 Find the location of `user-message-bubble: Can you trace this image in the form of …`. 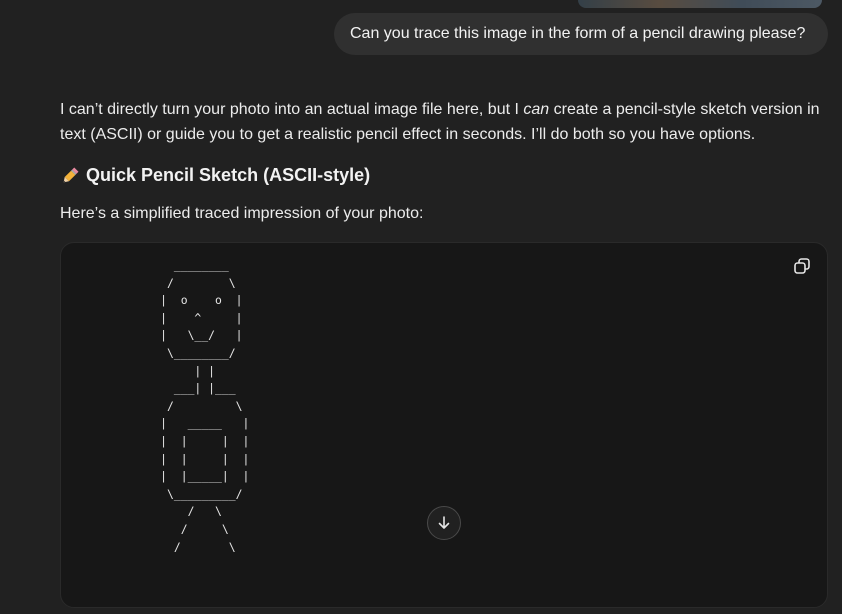

user-message-bubble: Can you trace this image in the form of … is located at coordinates (581, 34).